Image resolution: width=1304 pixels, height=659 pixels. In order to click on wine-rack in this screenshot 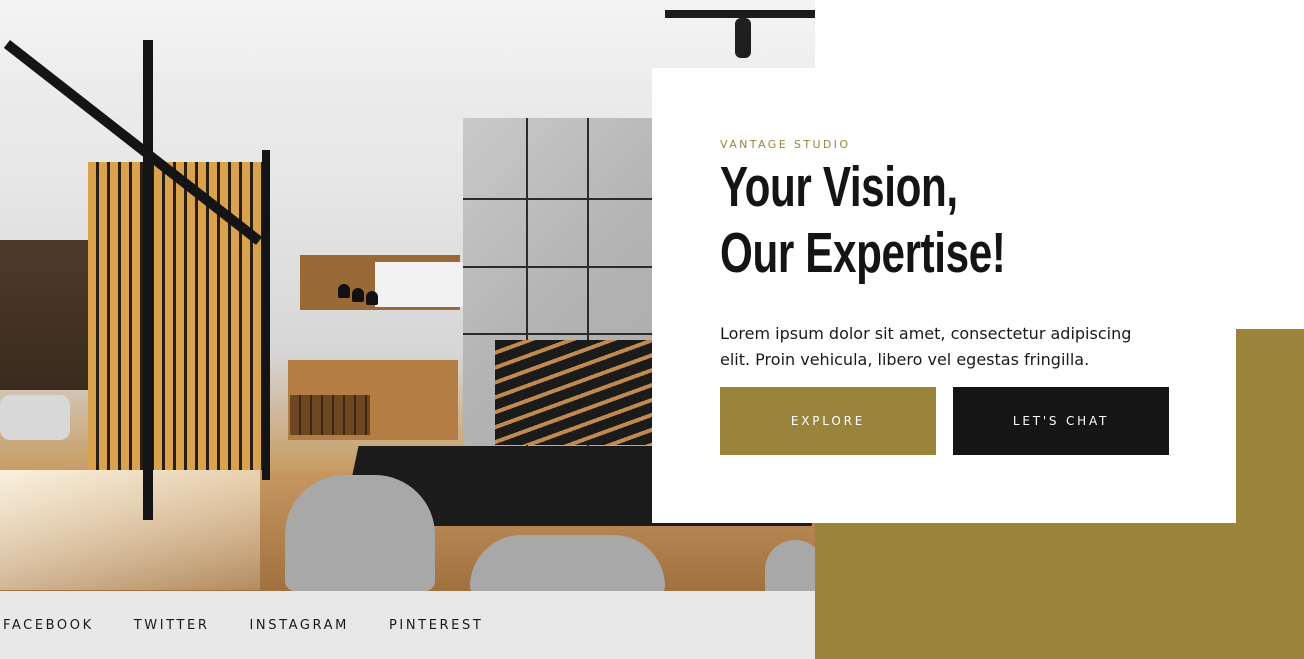, I will do `click(330, 415)`.